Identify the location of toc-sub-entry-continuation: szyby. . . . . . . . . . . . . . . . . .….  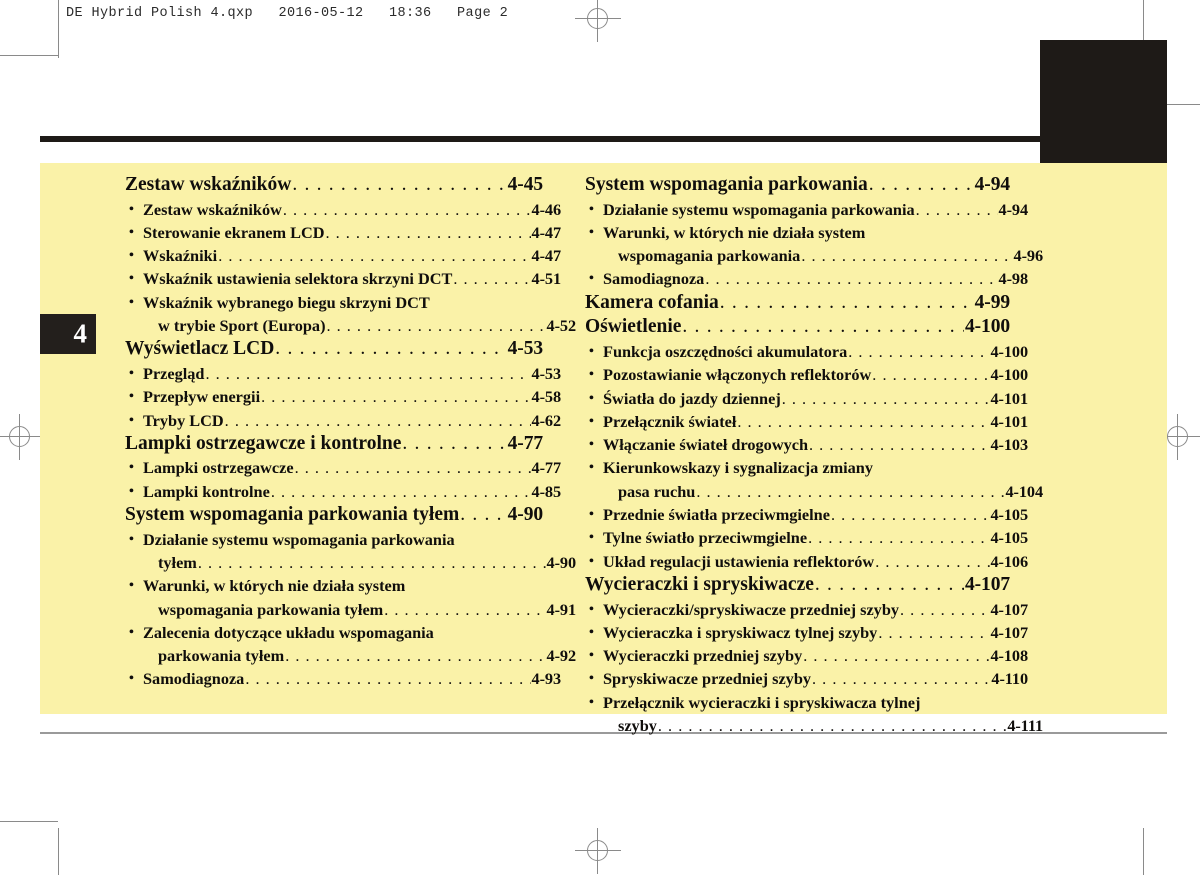
(814, 725).